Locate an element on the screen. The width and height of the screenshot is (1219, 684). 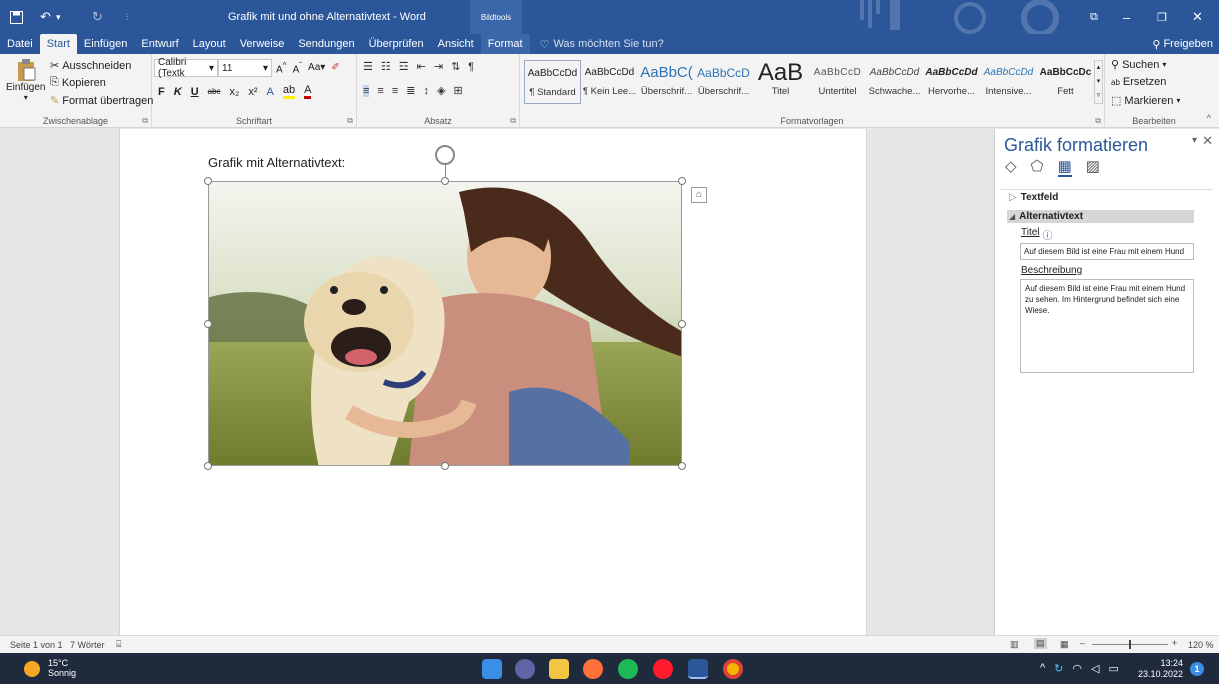
notification-badge: 1 is located at coordinates (1197, 669).